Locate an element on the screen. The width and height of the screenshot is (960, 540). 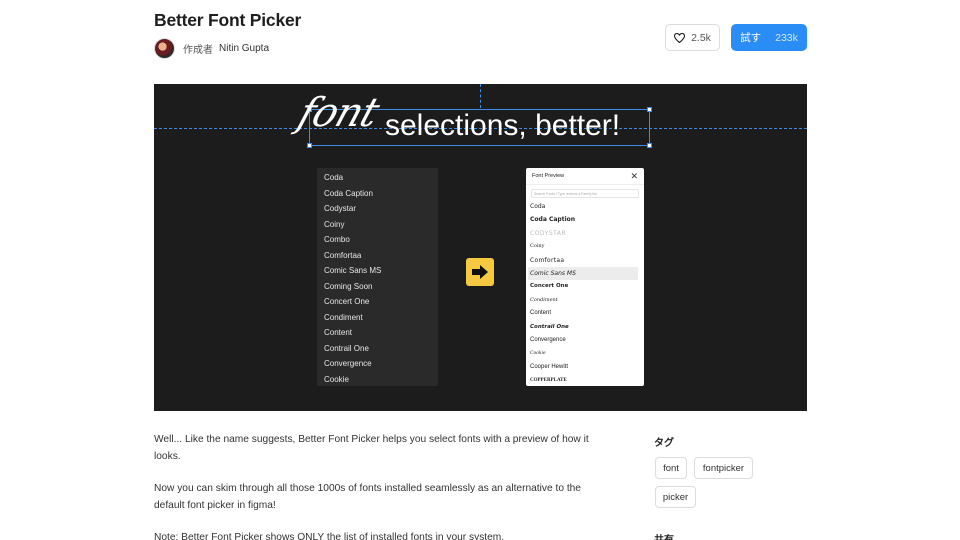
tag-fontpicker: fontpicker is located at coordinates (723, 468).